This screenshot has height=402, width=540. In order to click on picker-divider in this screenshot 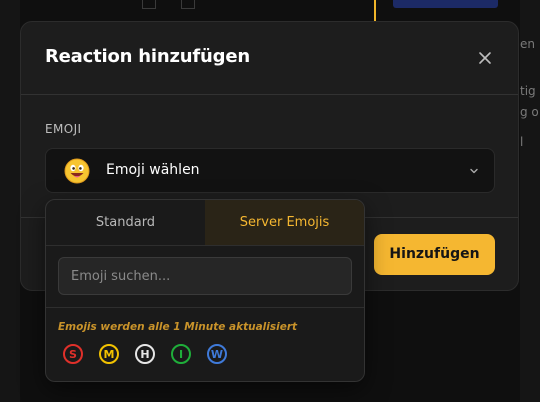, I will do `click(205, 307)`.